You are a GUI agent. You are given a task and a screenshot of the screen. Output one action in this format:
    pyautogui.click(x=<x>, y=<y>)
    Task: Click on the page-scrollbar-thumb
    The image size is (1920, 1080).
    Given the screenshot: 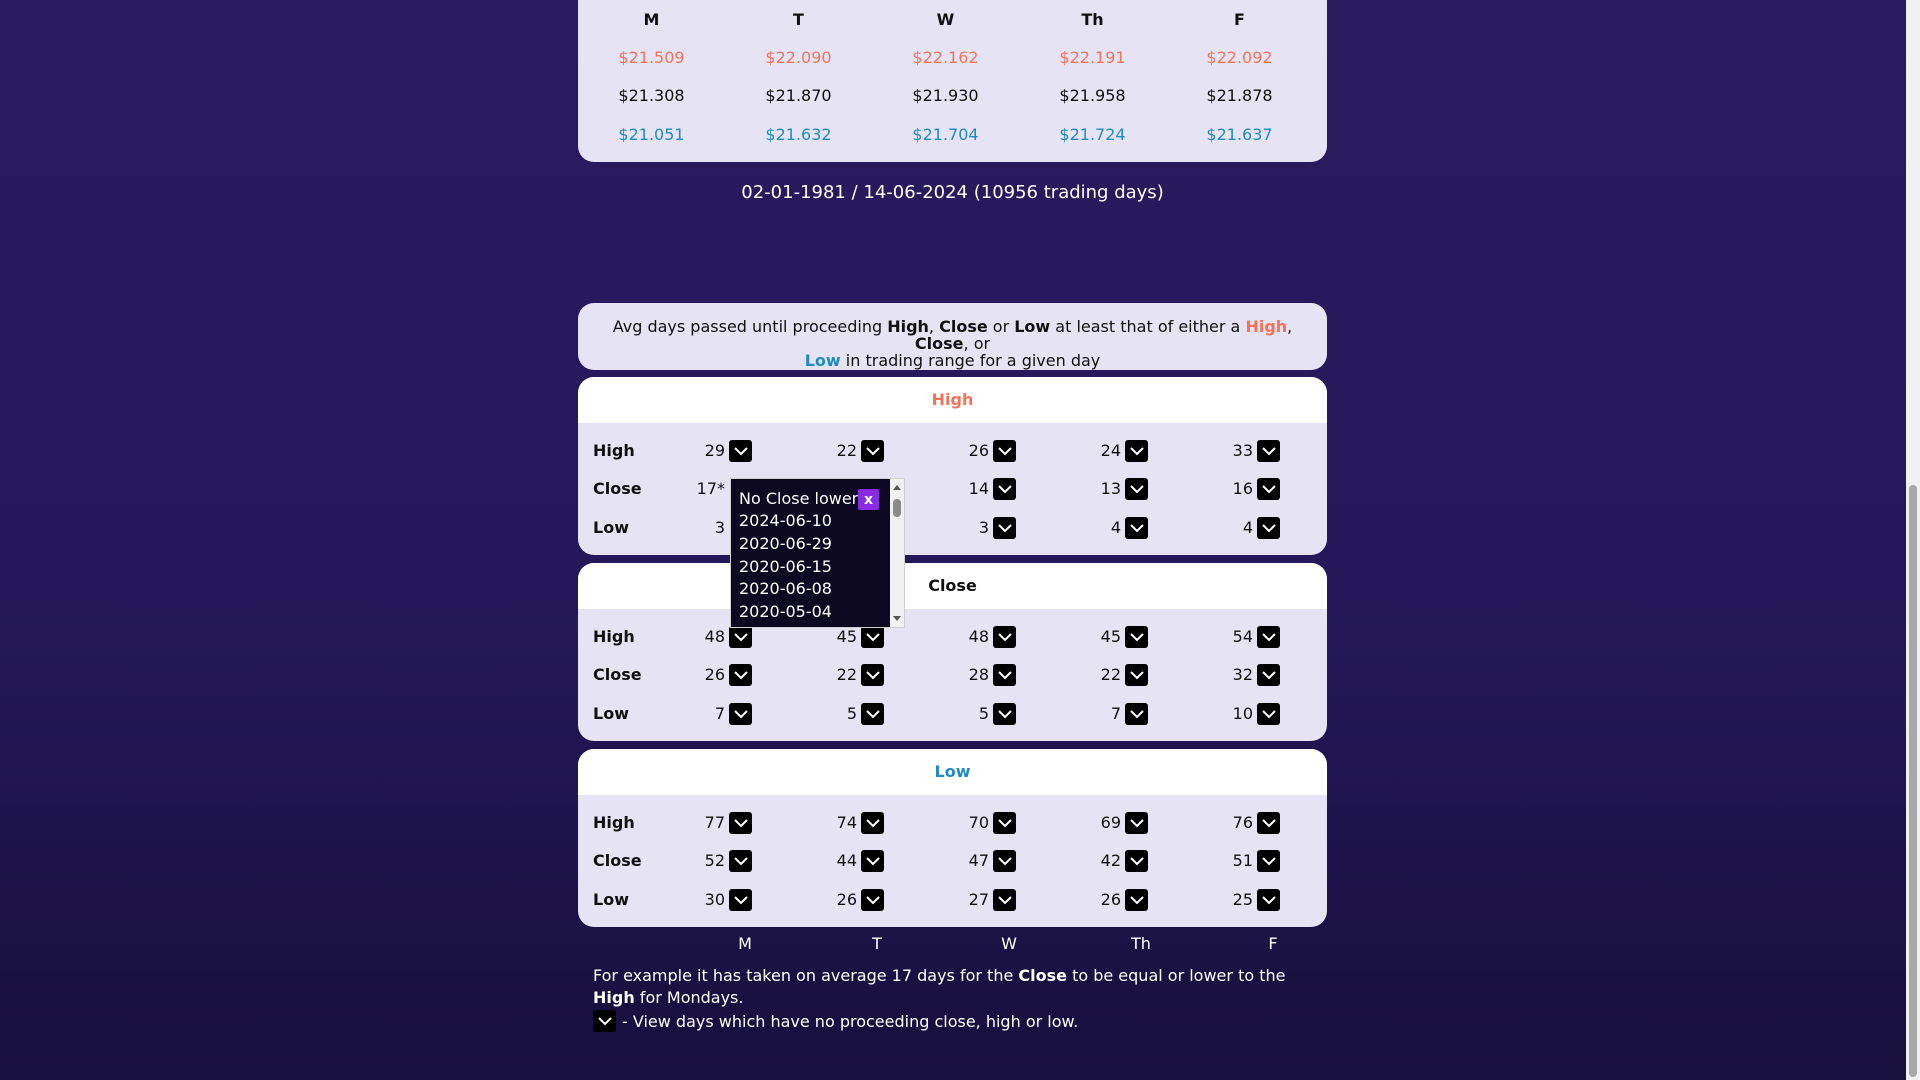 What is the action you would take?
    pyautogui.click(x=1913, y=781)
    